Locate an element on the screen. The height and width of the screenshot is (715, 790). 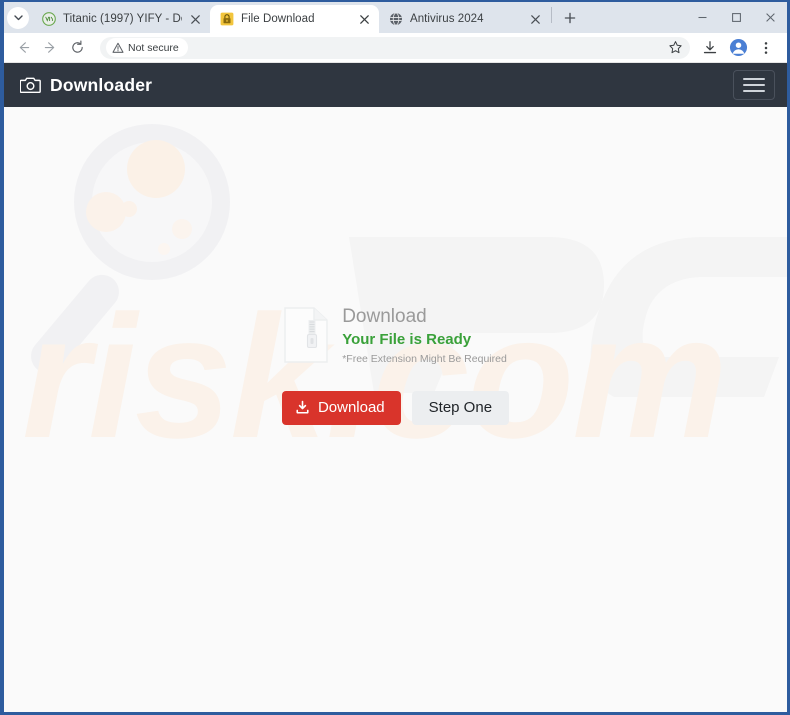
site-brand: Downloader is located at coordinates (86, 85).